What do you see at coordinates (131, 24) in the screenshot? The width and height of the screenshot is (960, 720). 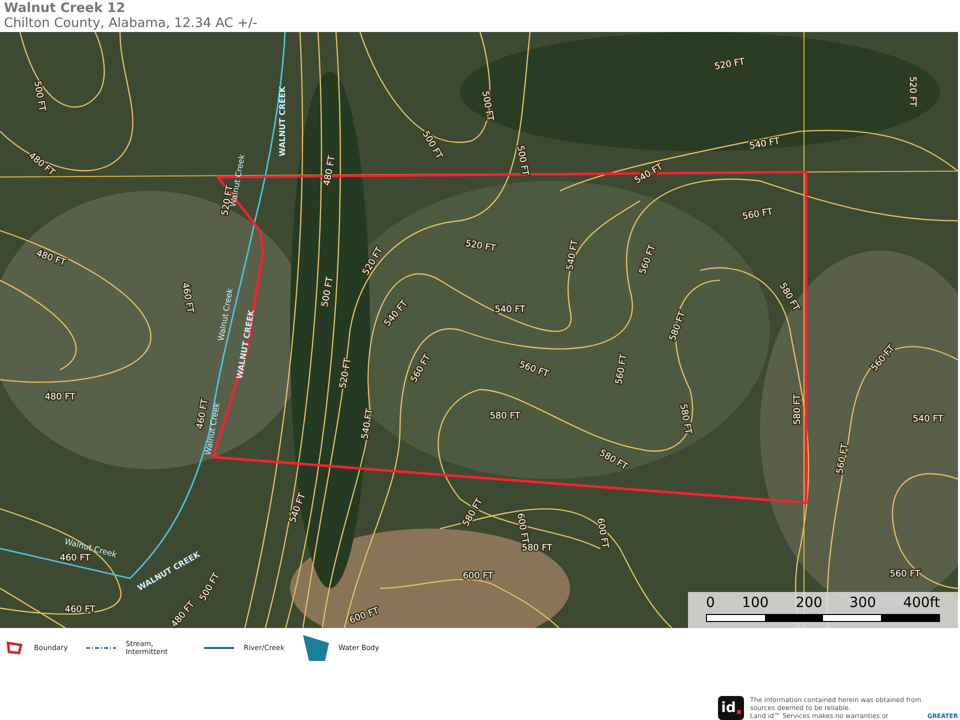 I see `property-subtitle: Chilton County, Alabama, 12.34 AC +/-` at bounding box center [131, 24].